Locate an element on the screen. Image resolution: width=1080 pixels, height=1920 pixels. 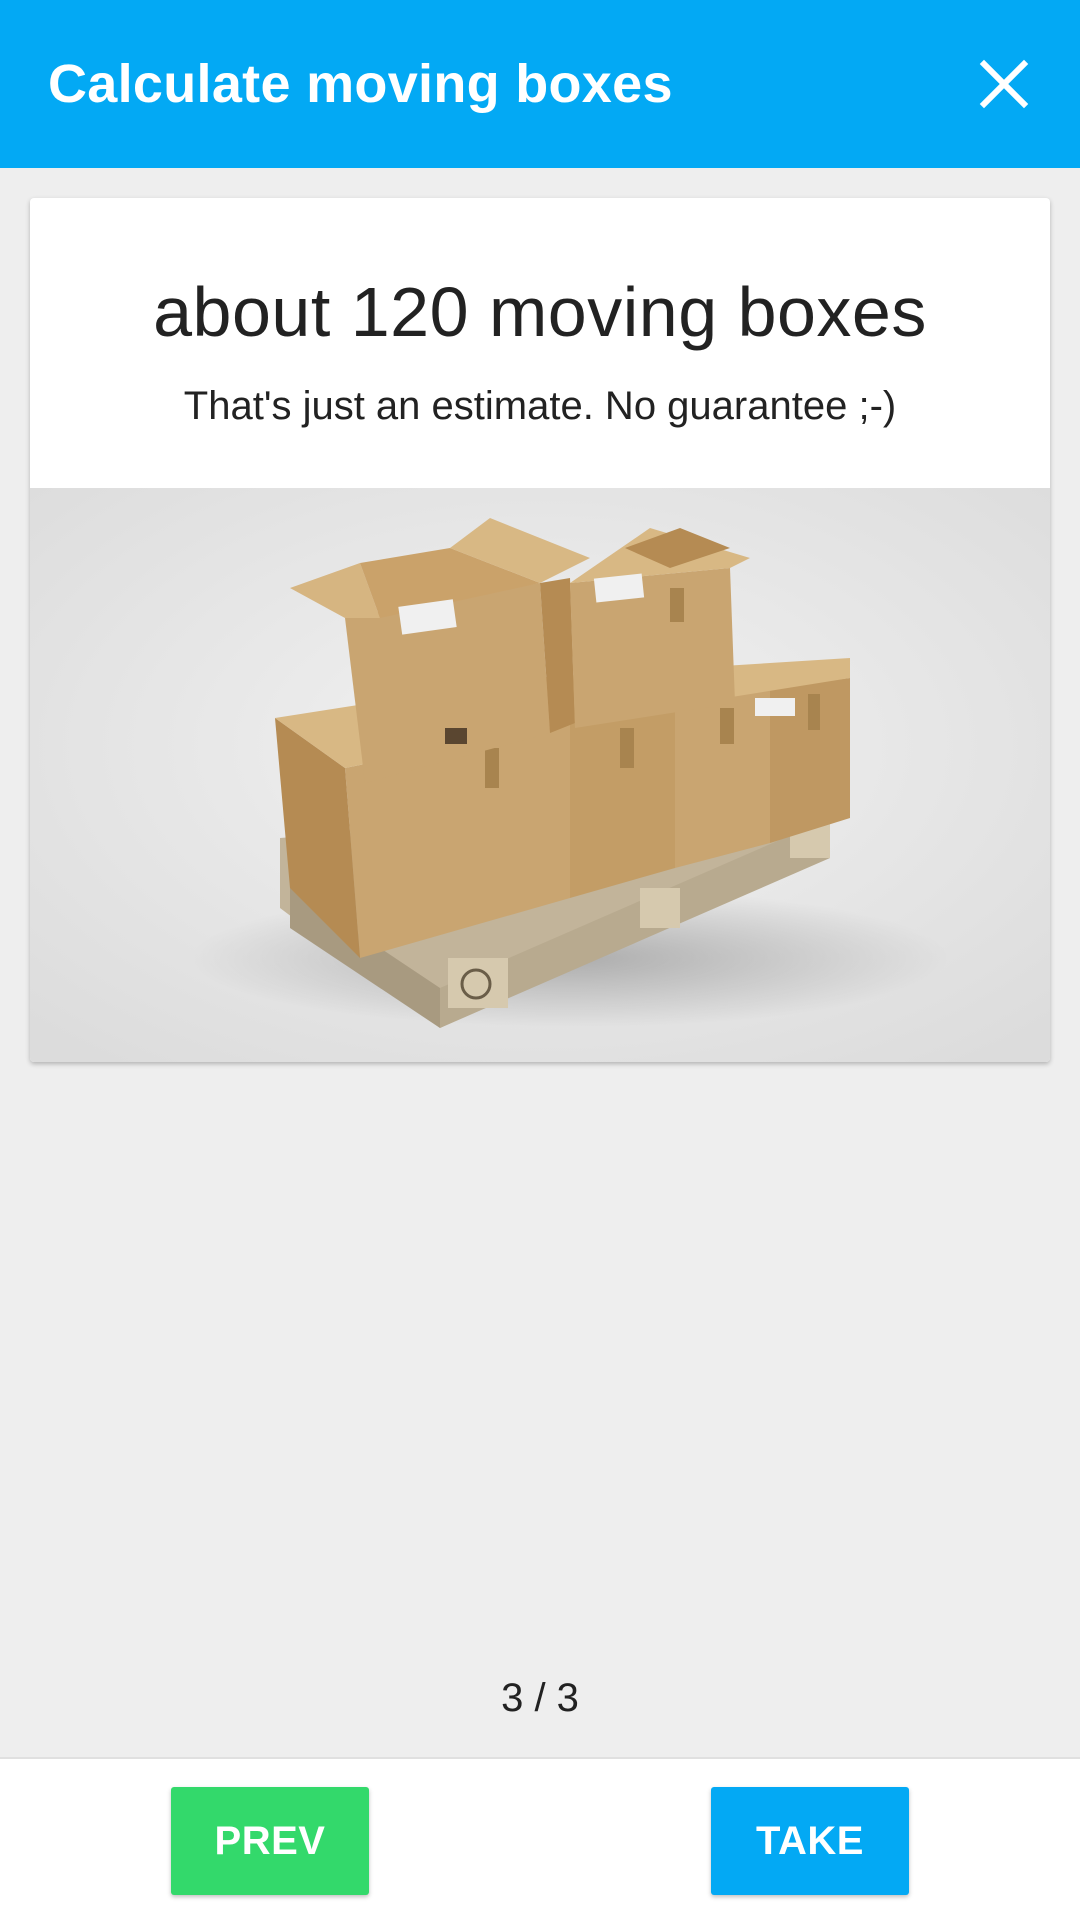
close-button is located at coordinates (1004, 84).